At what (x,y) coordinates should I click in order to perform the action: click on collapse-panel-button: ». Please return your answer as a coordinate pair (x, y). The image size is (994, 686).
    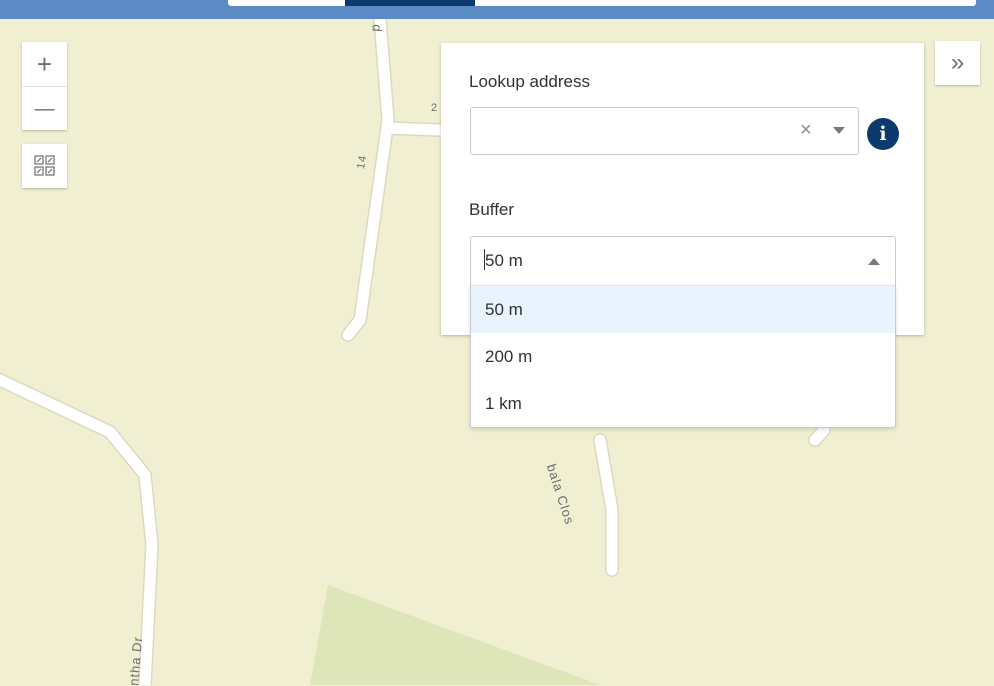
    Looking at the image, I should click on (957, 63).